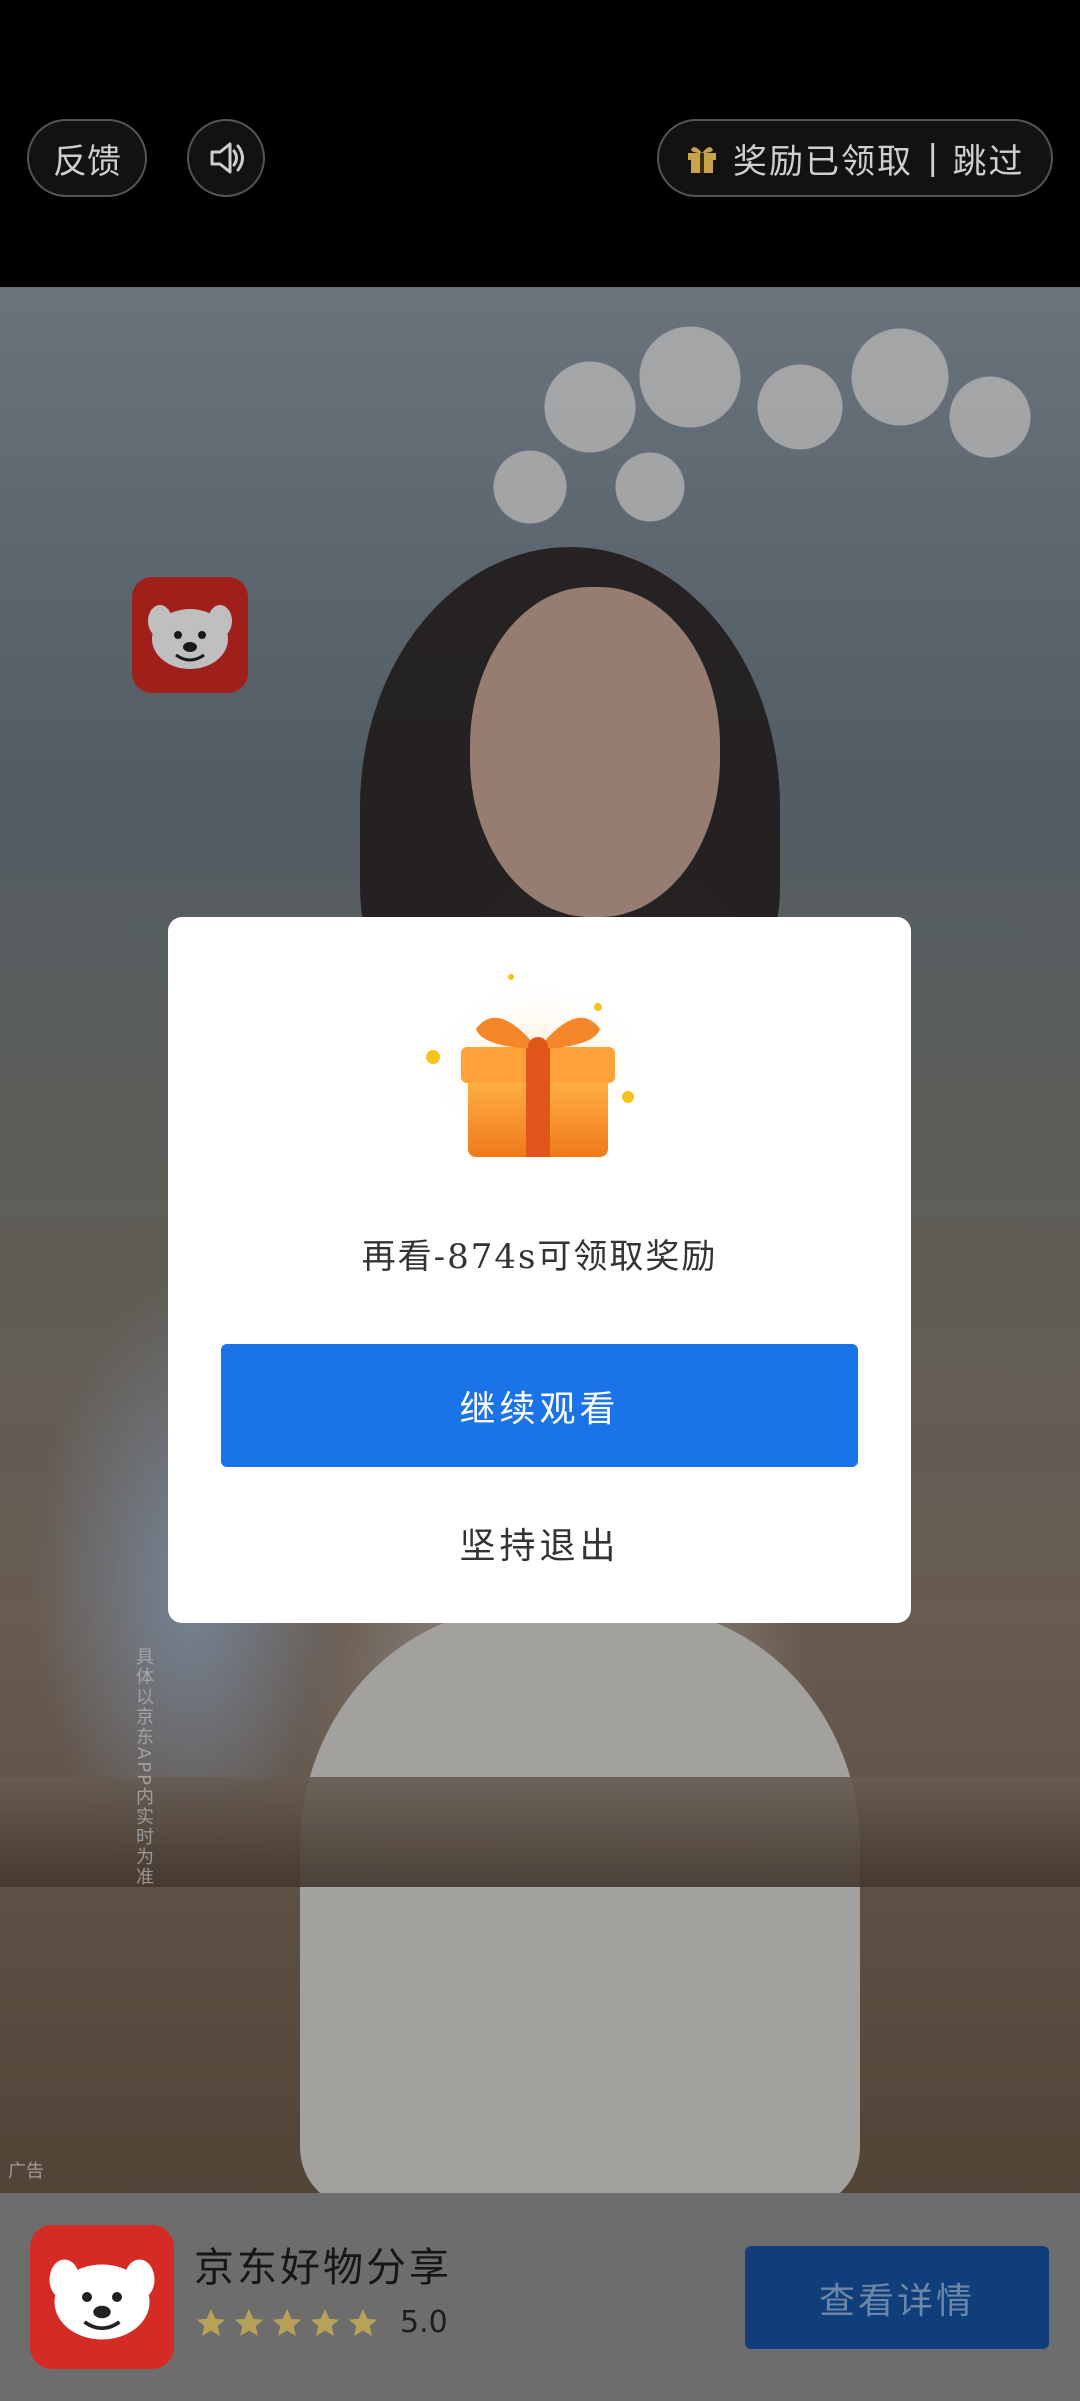 This screenshot has height=2401, width=1080. I want to click on app-promo-card: 京东好物分享 5.0 查看详情, so click(540, 2297).